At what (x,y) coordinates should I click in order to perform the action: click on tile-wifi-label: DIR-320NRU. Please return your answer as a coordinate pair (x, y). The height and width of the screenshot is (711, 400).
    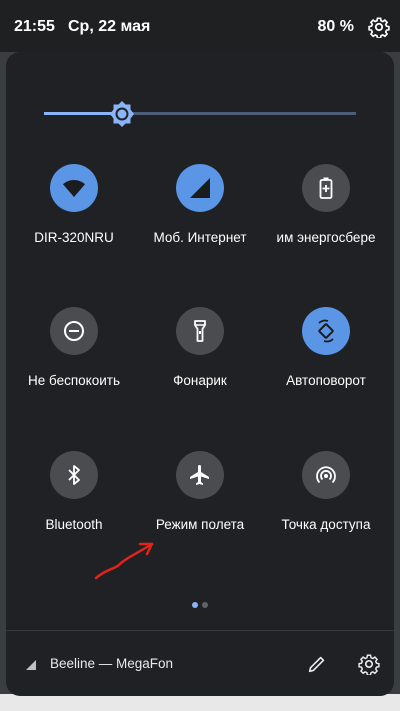
    Looking at the image, I should click on (74, 237).